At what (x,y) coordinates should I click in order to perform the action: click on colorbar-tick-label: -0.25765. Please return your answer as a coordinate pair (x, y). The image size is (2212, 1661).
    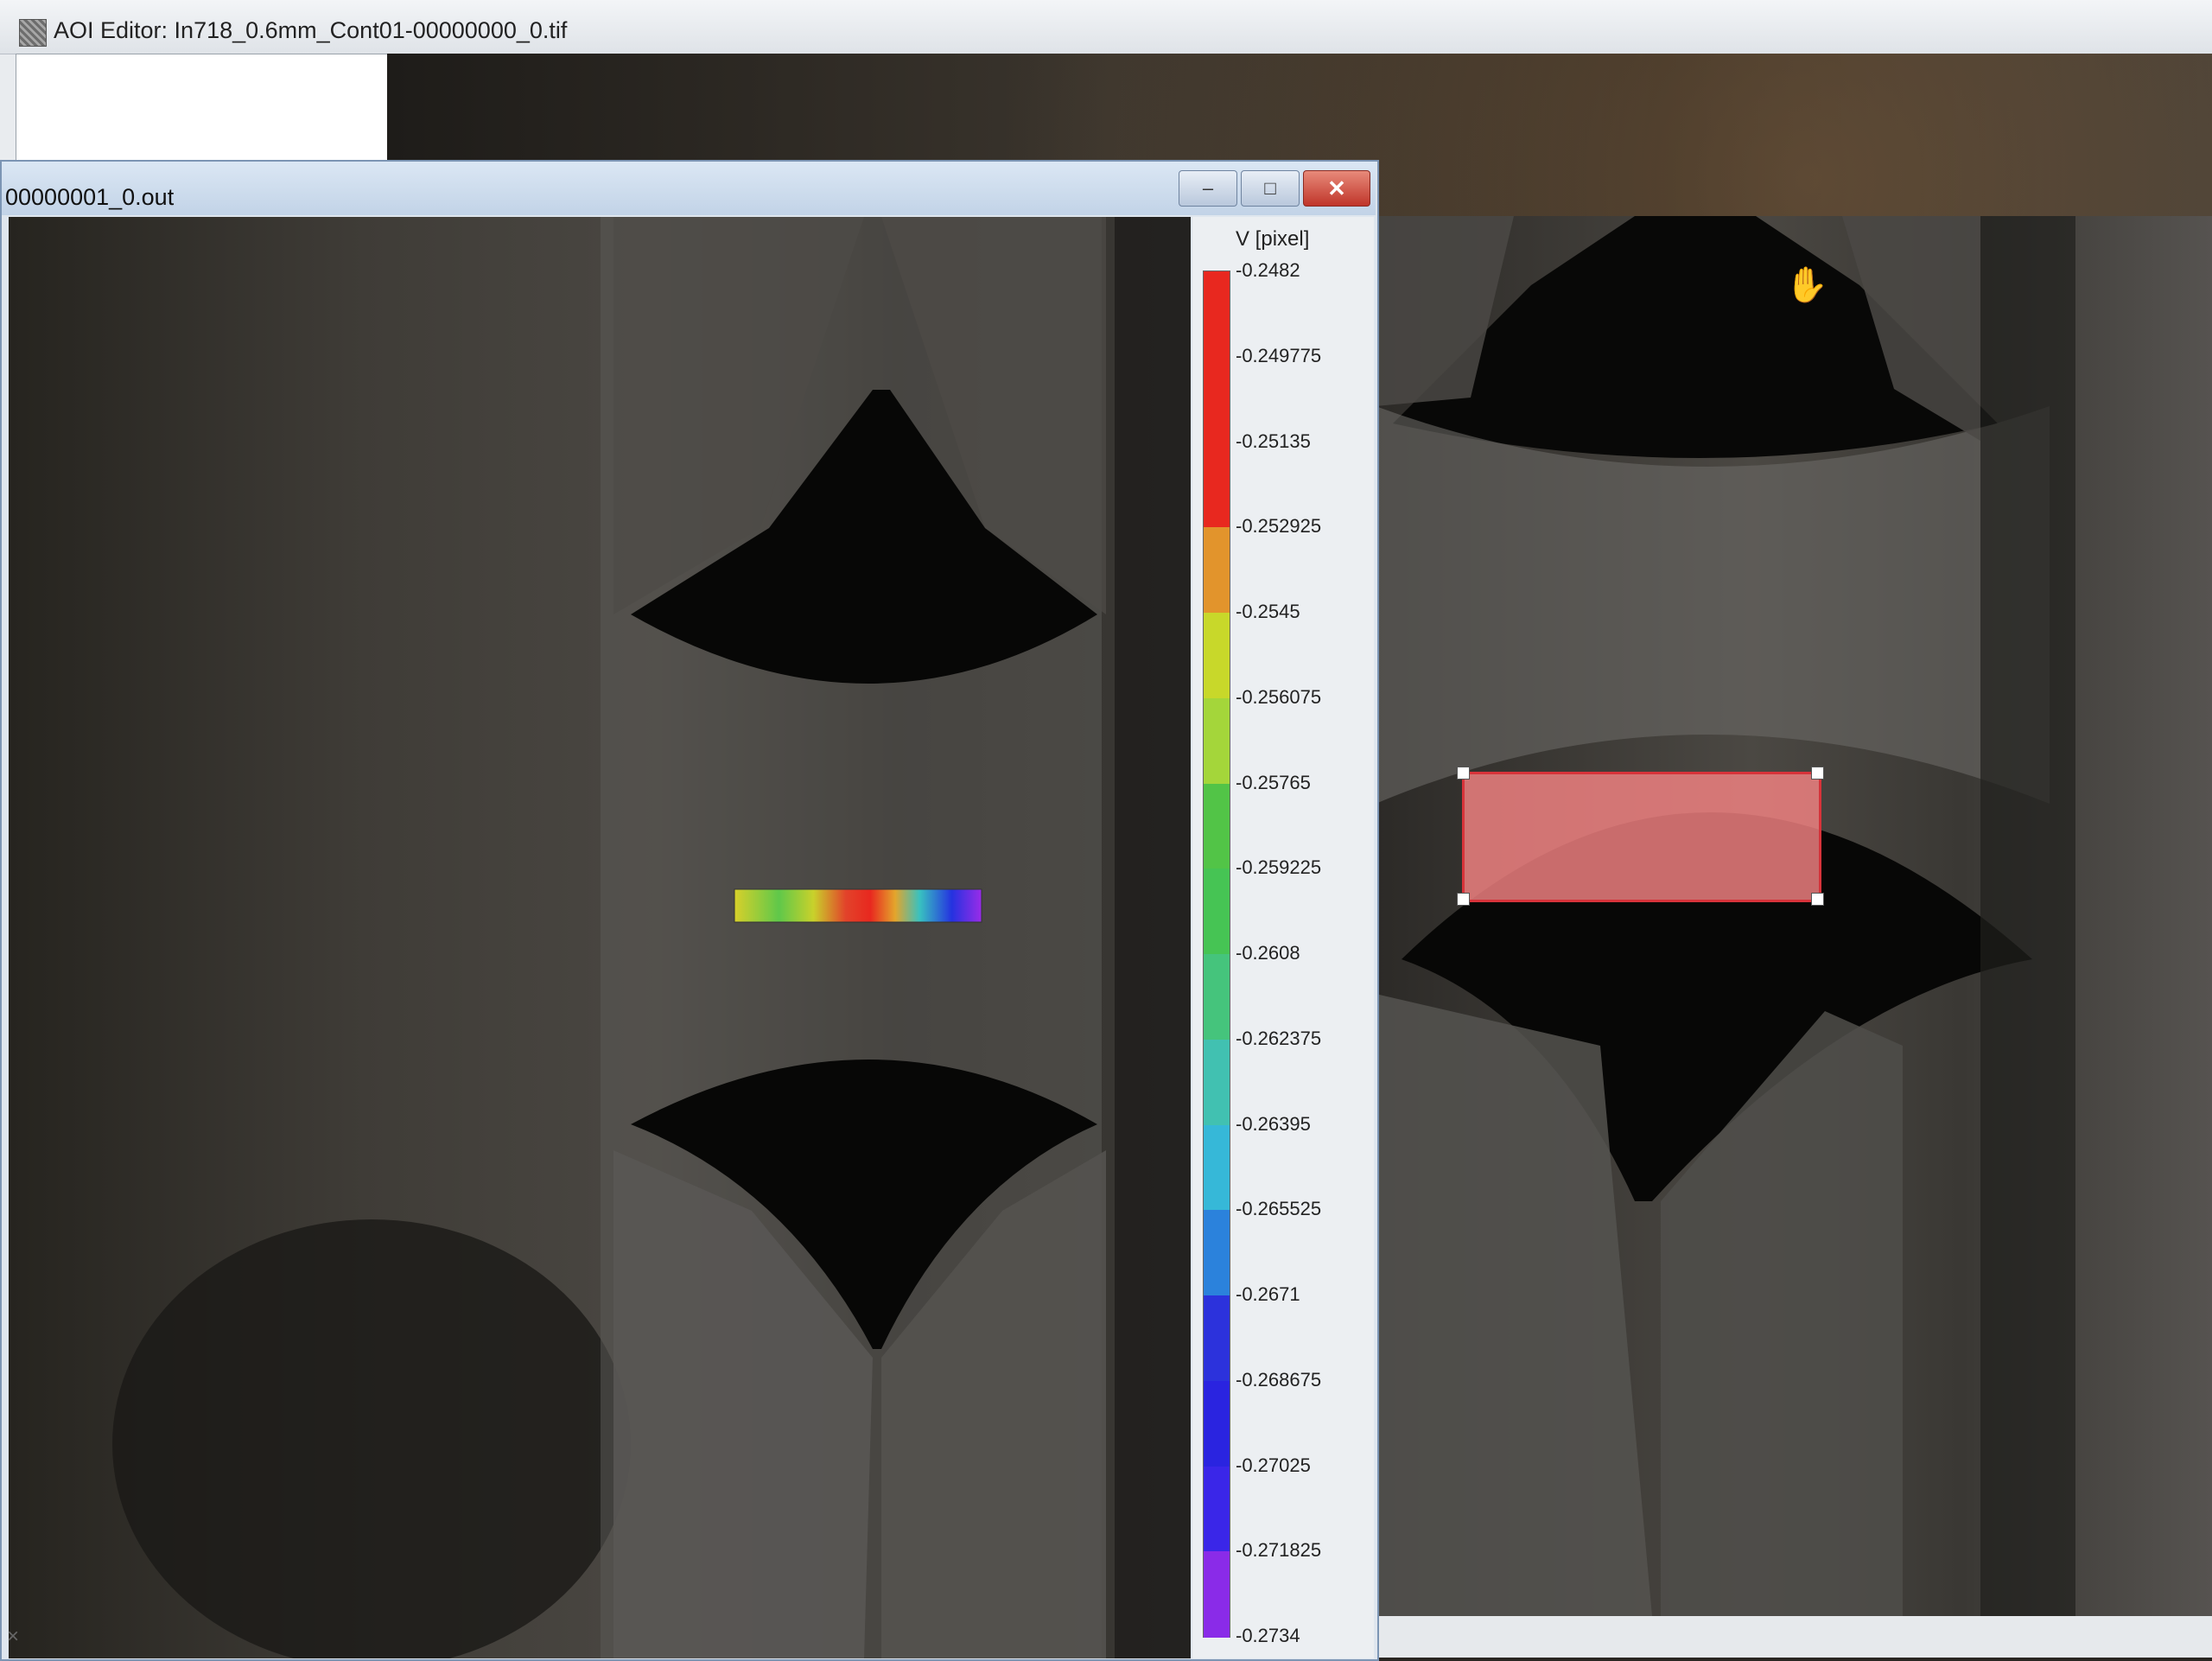
    Looking at the image, I should click on (1273, 782).